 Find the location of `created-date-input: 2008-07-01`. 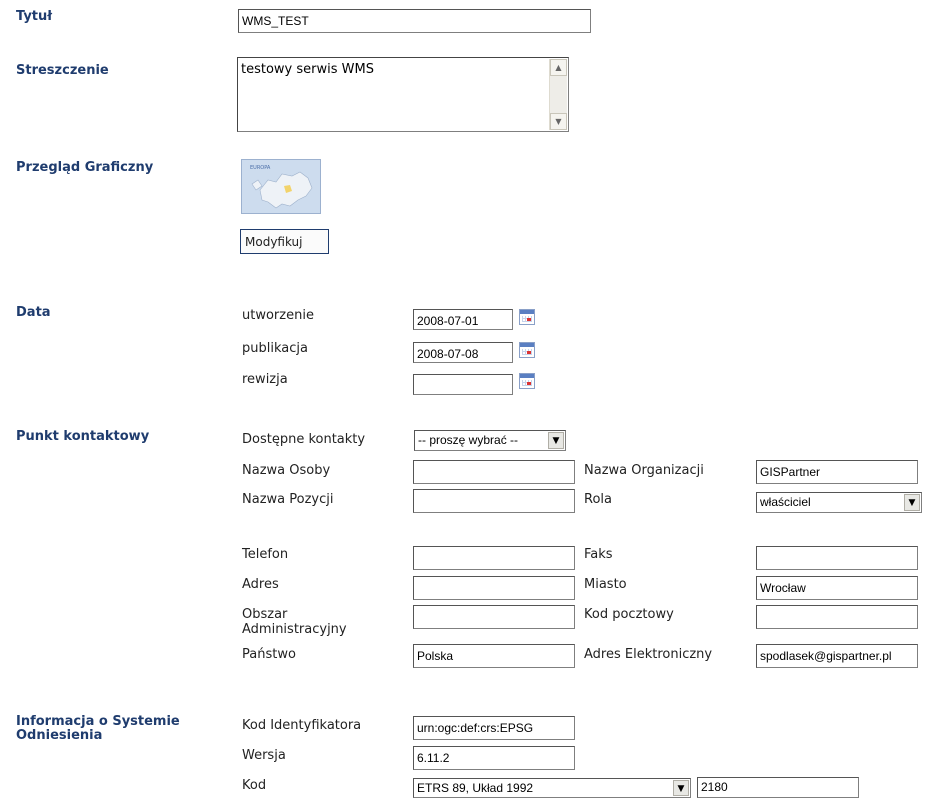

created-date-input: 2008-07-01 is located at coordinates (463, 319).